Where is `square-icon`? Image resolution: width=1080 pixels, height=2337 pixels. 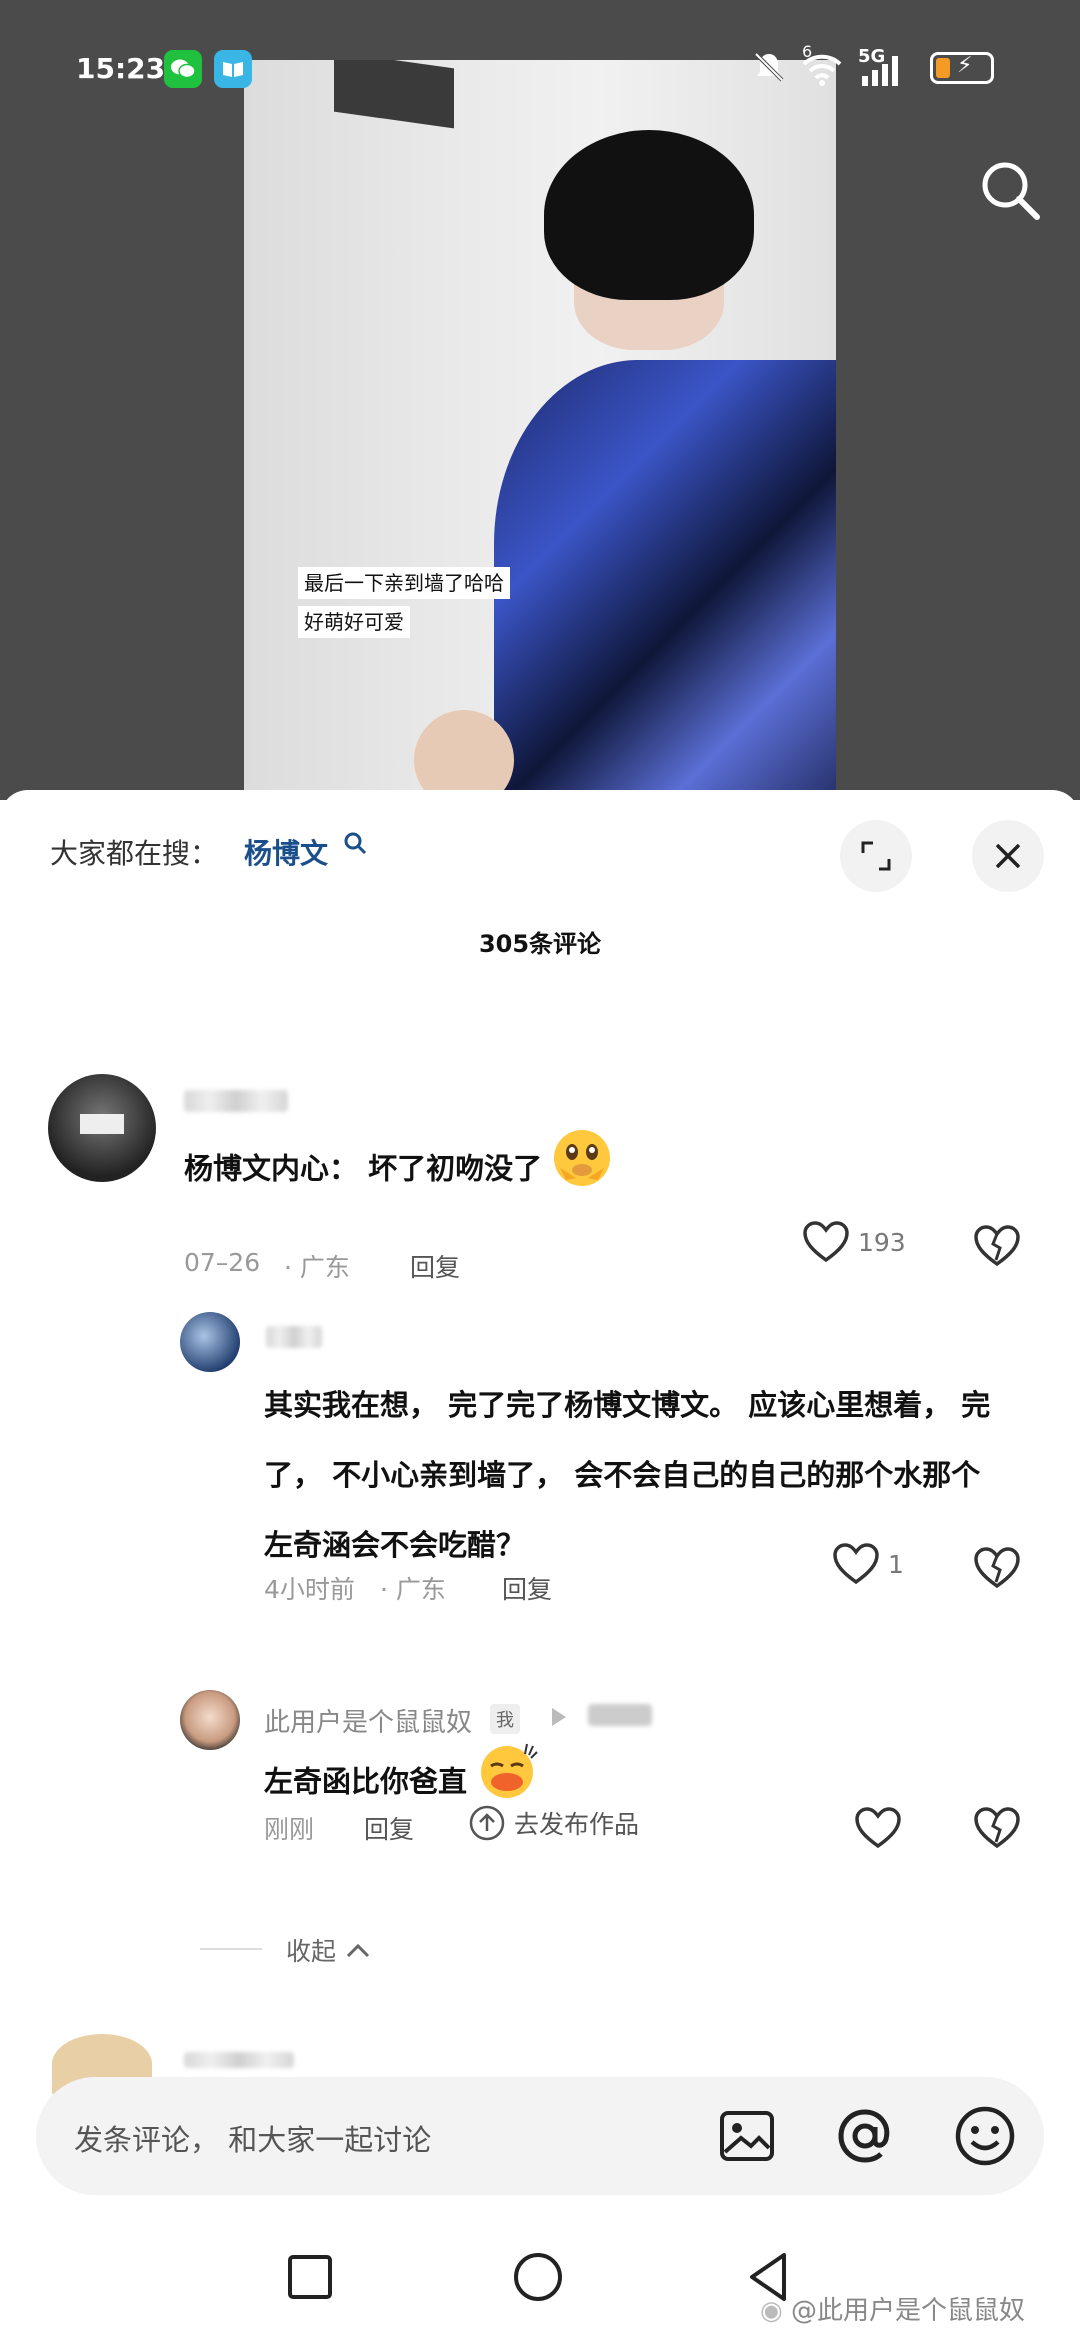 square-icon is located at coordinates (310, 2277).